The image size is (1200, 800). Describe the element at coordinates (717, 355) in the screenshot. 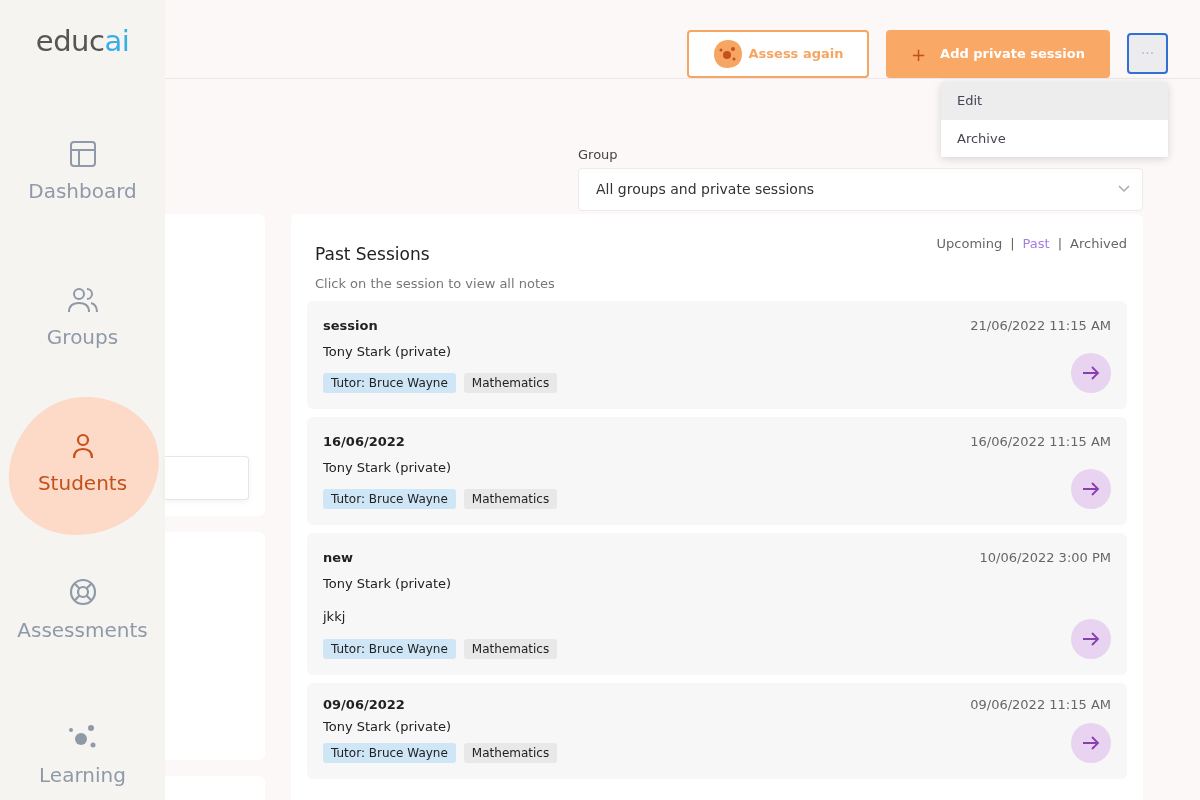

I see `session-card: session Tony Stark (private) Tutor: Bruce Wayne Mathematics 21/06/2022 11:15 AM` at that location.